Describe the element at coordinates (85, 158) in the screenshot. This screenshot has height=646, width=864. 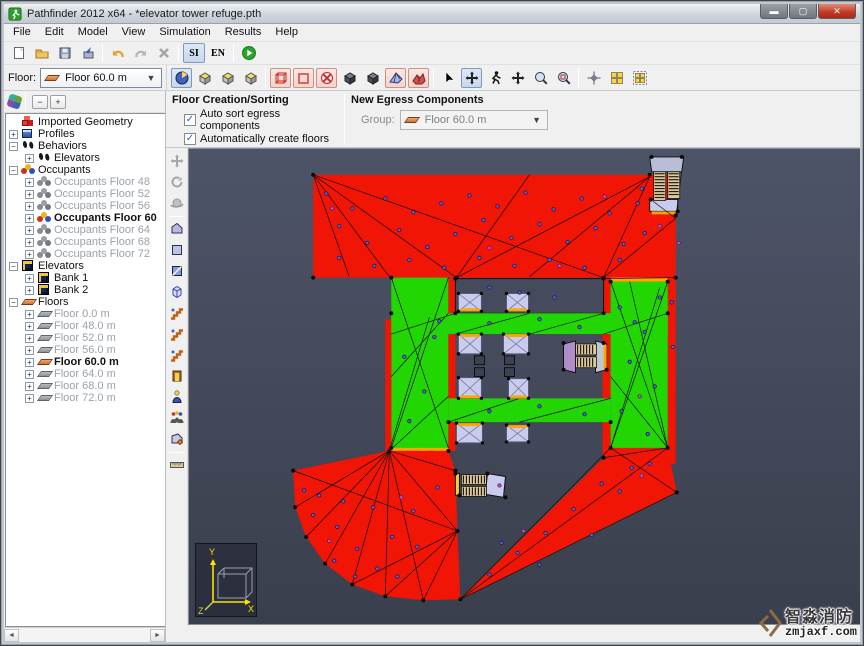
I see `tree-item-elevators: + Elevators` at that location.